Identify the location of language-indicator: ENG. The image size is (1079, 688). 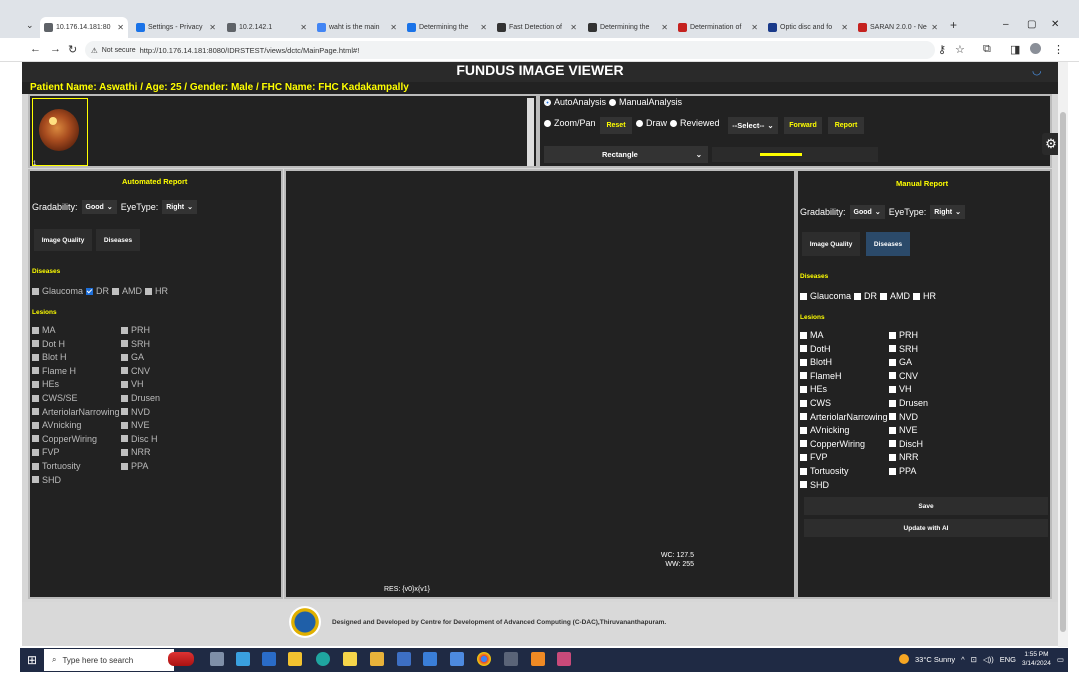
(1008, 659).